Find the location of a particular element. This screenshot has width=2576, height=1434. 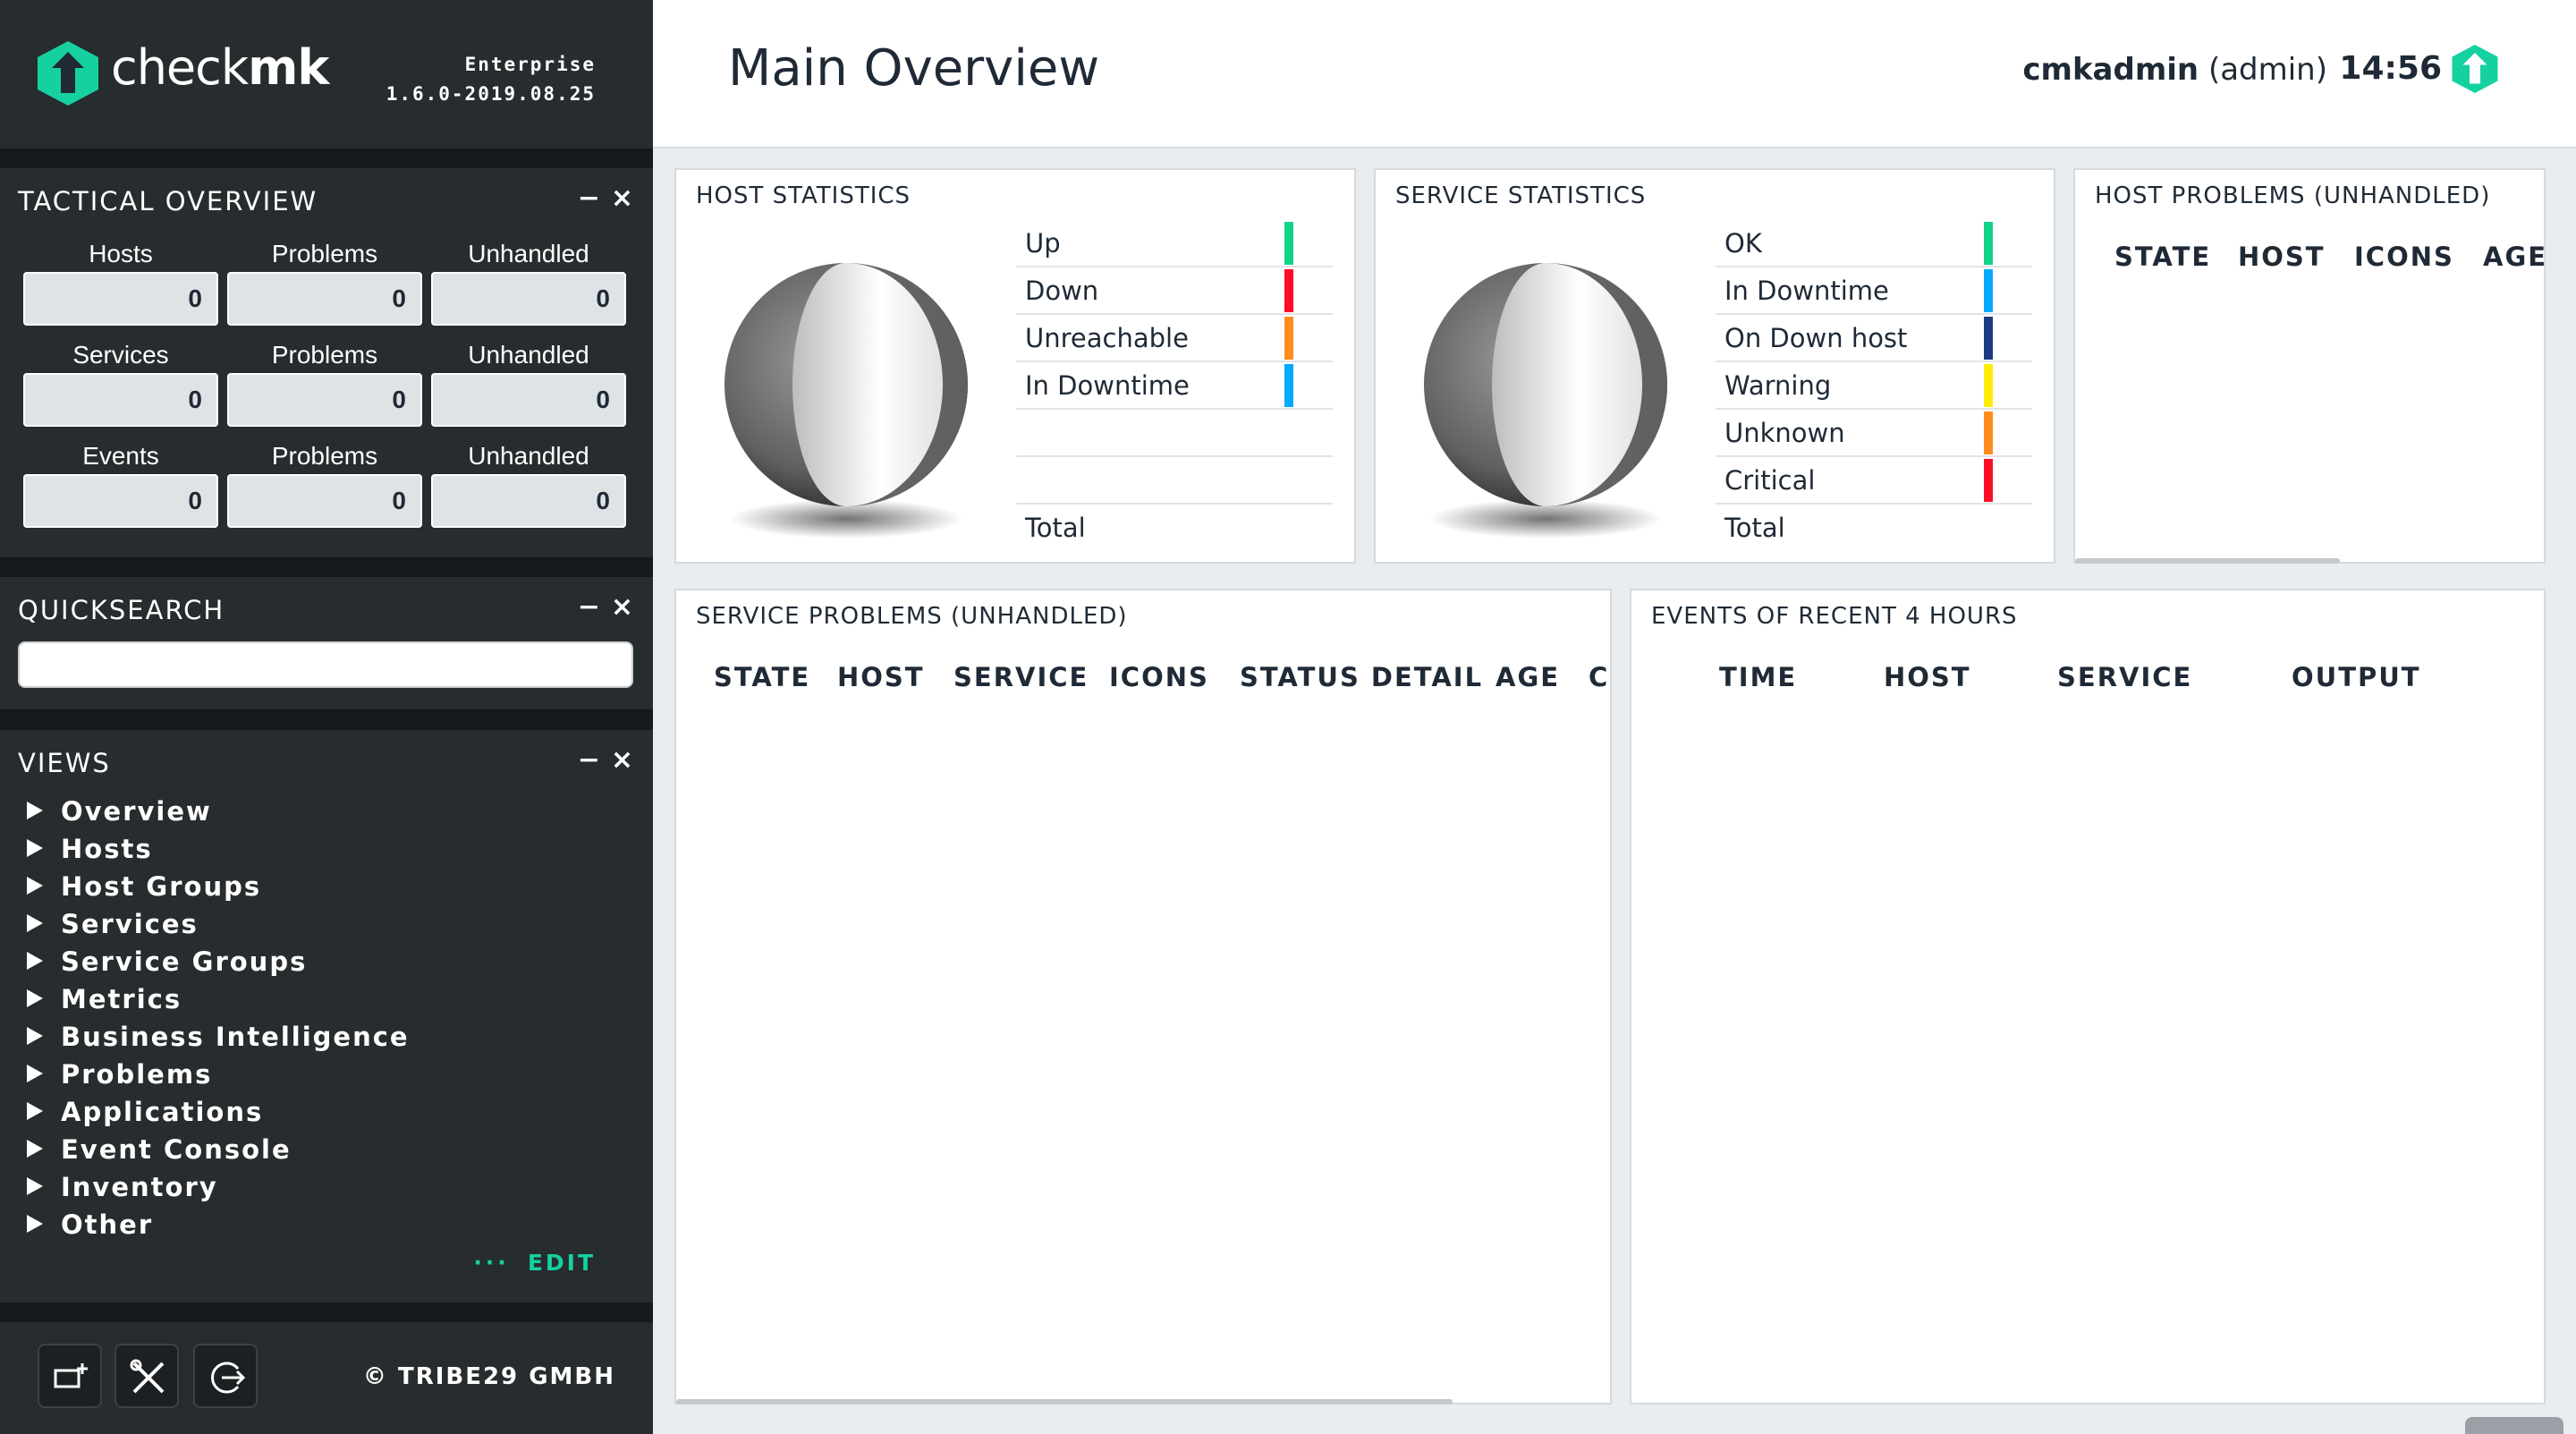

views-item: Business Intelligence is located at coordinates (218, 1040).